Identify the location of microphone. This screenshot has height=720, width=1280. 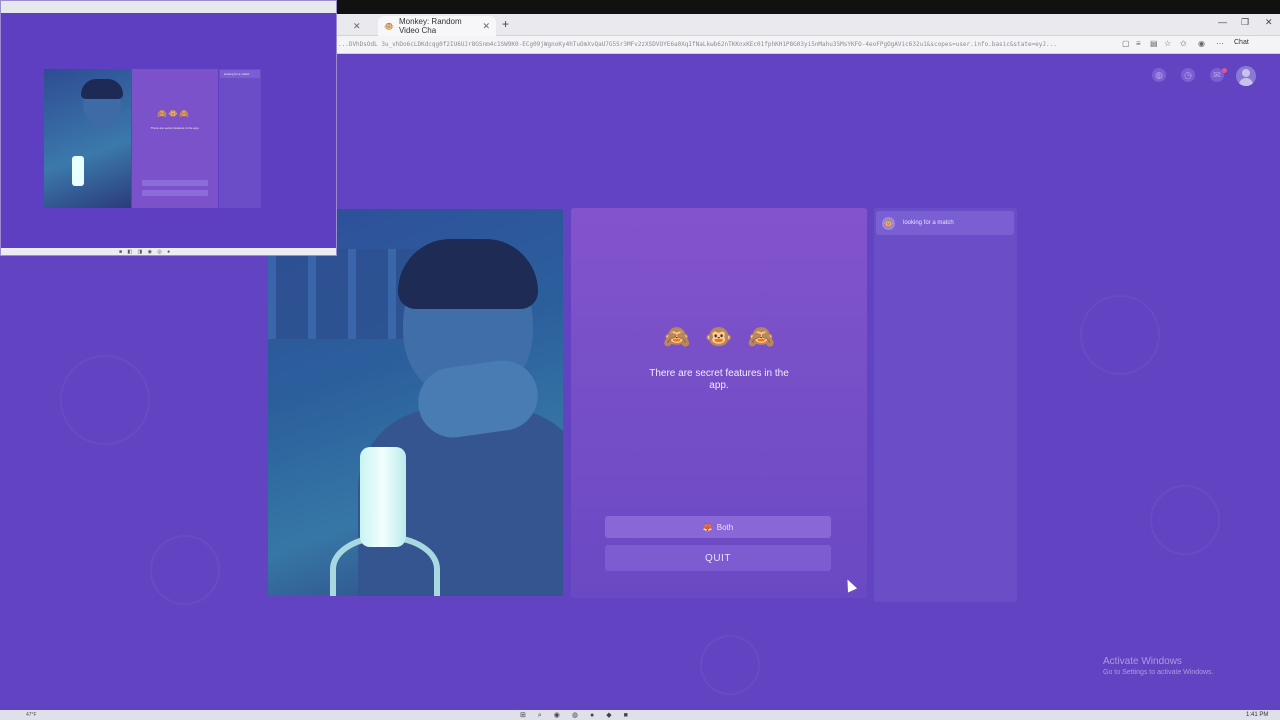
(383, 497).